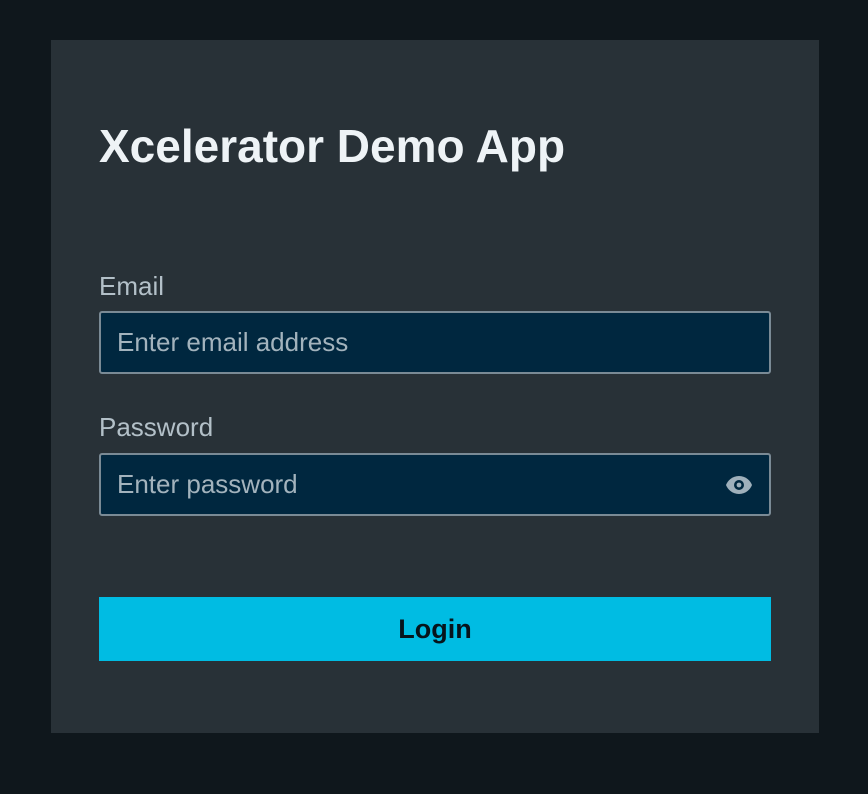  What do you see at coordinates (435, 629) in the screenshot?
I see `login-button: Login` at bounding box center [435, 629].